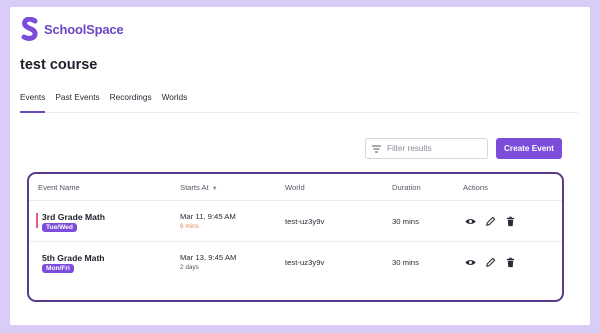 This screenshot has height=333, width=600. I want to click on event-start-time: Mar 13, 9:45 AM, so click(208, 257).